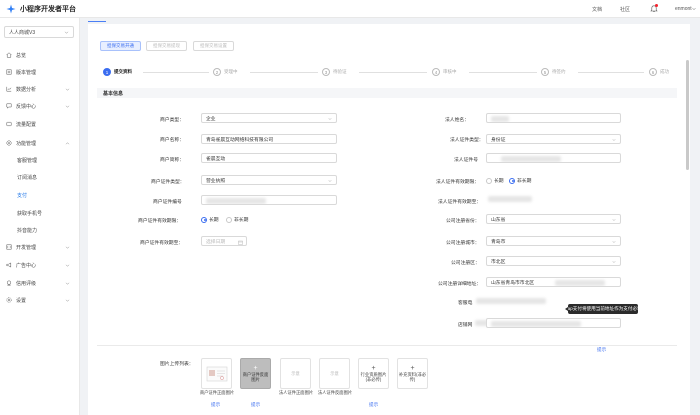 This screenshot has width=700, height=415. Describe the element at coordinates (215, 405) in the screenshot. I see `upload-merchant-front-hint: 提示` at that location.